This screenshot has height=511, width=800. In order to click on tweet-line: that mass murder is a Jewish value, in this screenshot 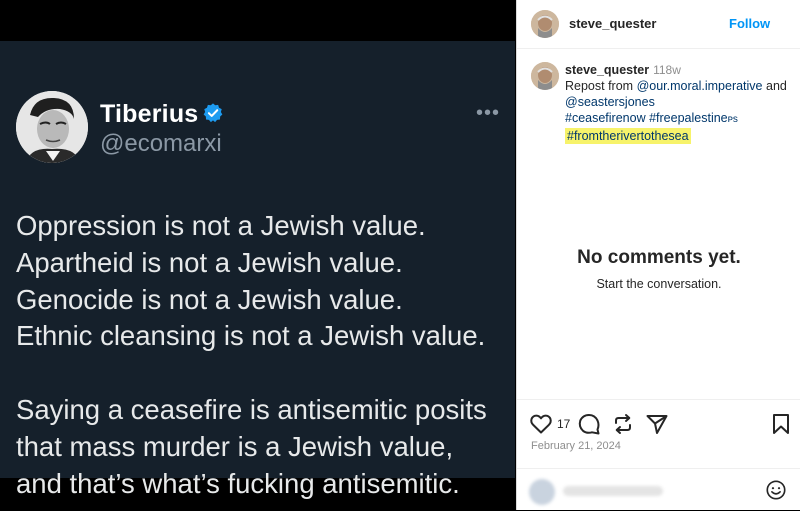, I will do `click(235, 446)`.